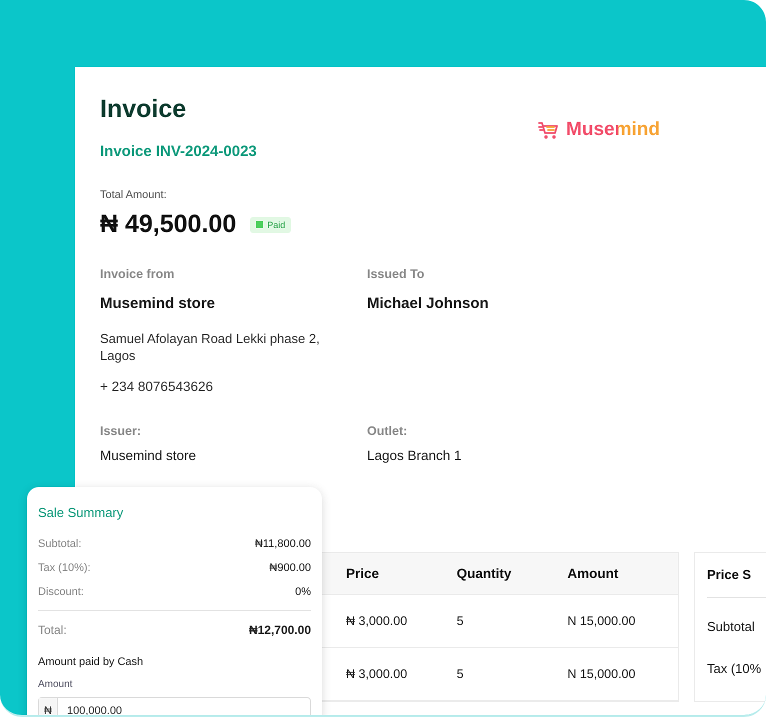 The width and height of the screenshot is (766, 717). Describe the element at coordinates (144, 109) in the screenshot. I see `invoice-title: Invoice` at that location.